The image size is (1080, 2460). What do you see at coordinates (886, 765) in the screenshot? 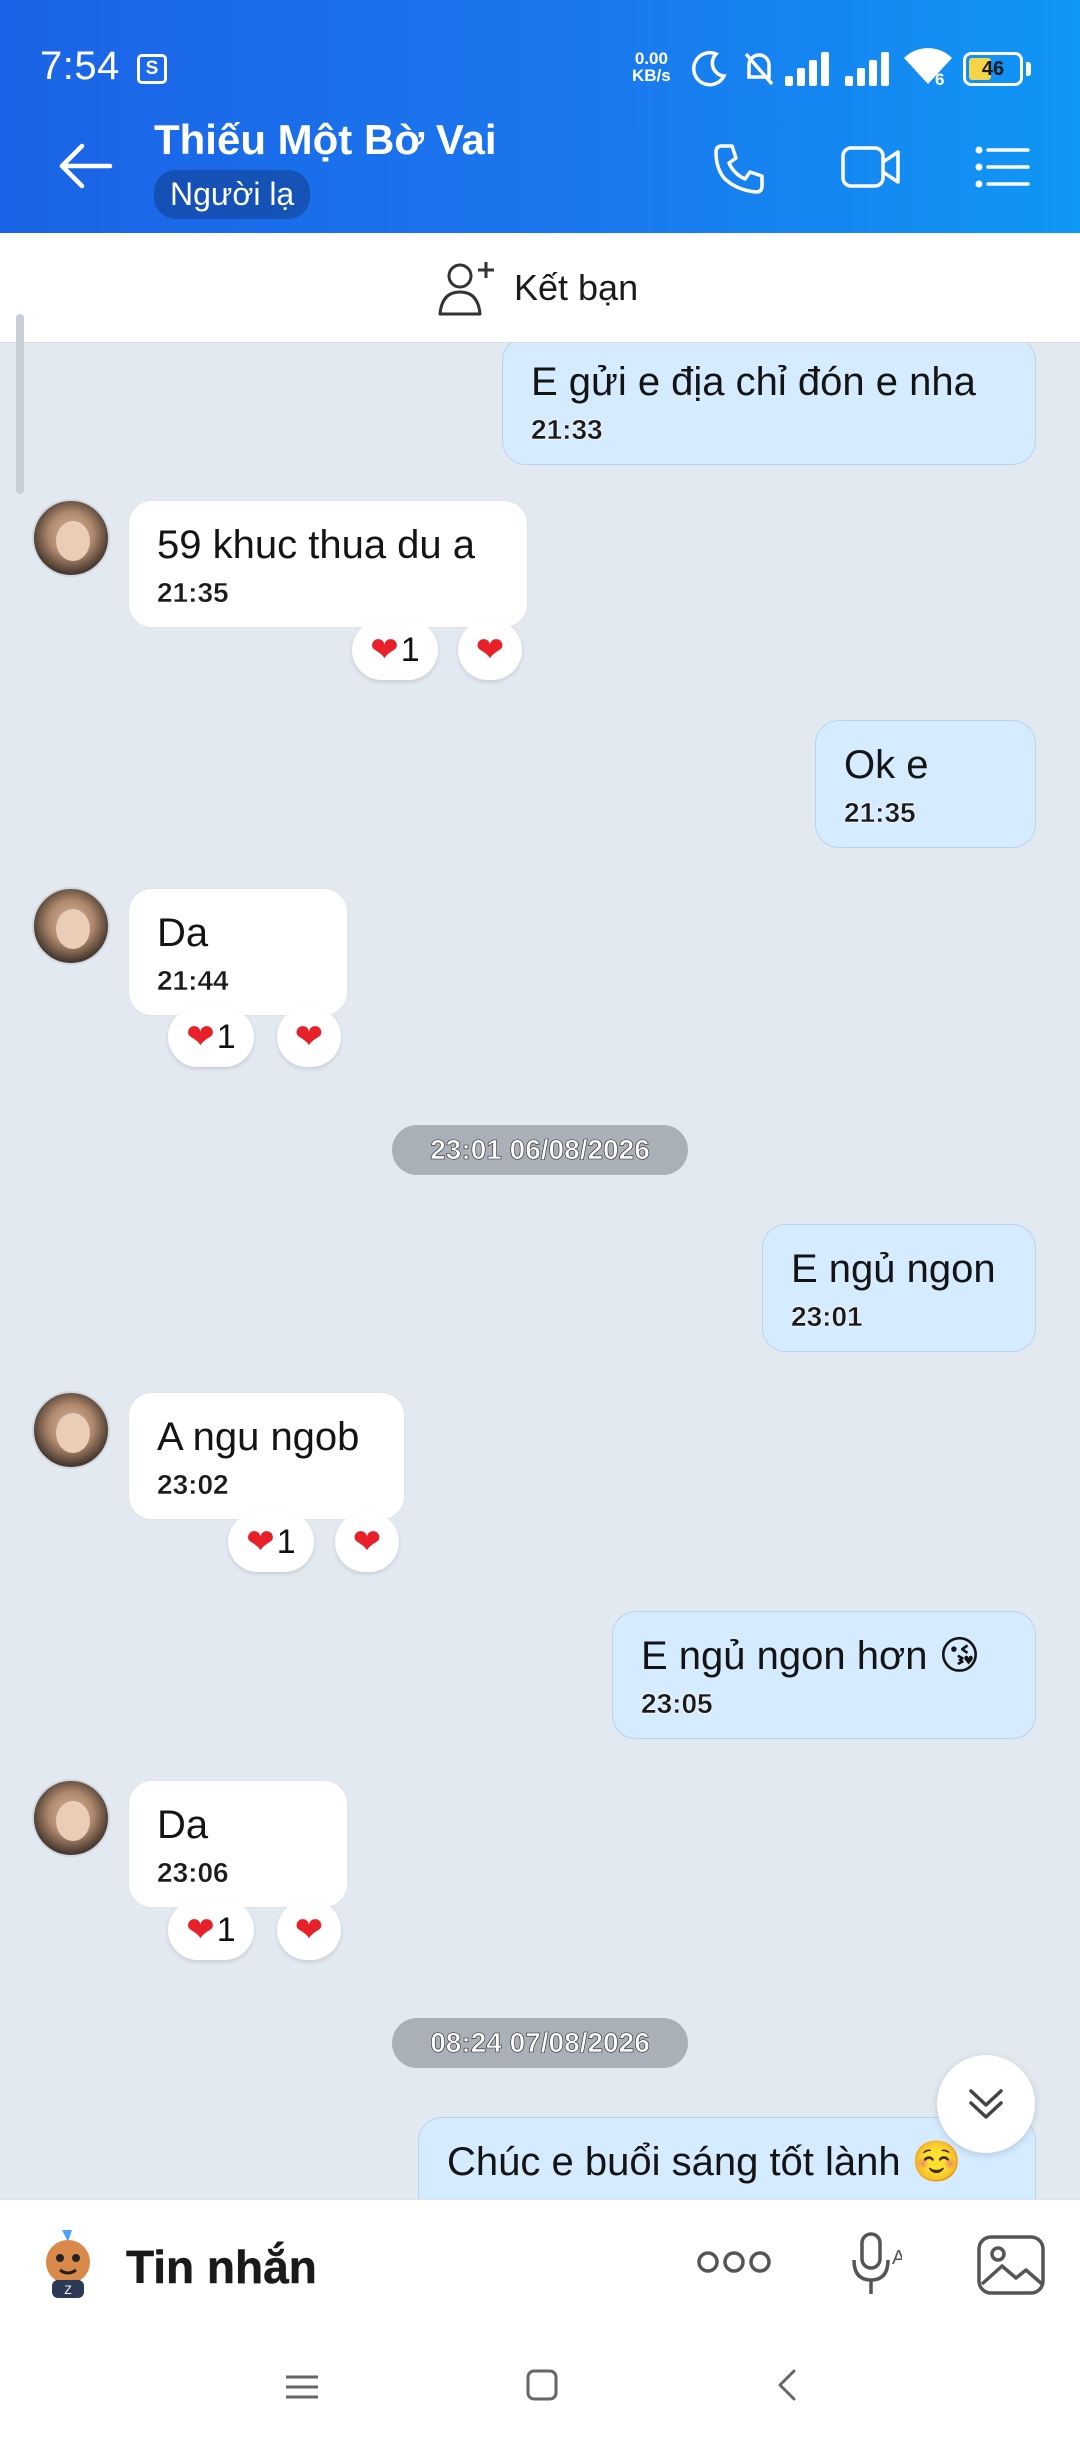
I see `message-text: Ok e` at bounding box center [886, 765].